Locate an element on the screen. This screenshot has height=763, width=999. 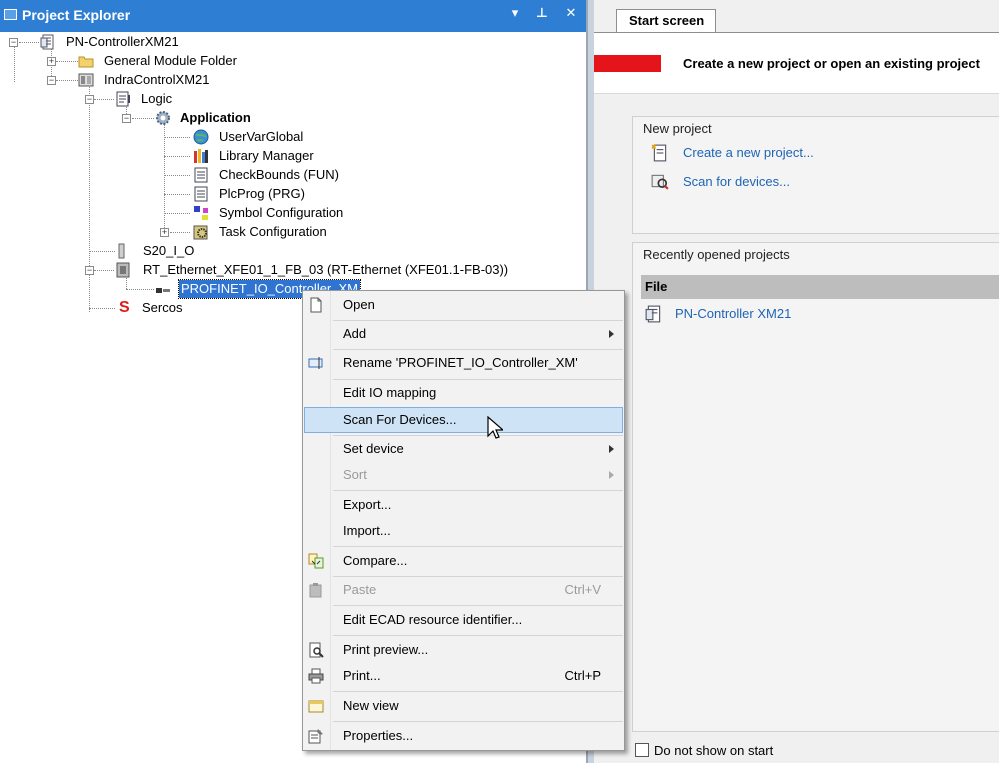
menu-item-label: Open is located at coordinates (359, 304).